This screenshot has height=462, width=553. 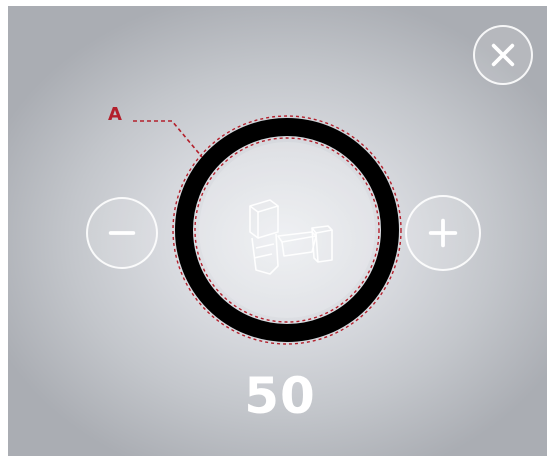 I want to click on annotation-leader-line, so click(x=168, y=139).